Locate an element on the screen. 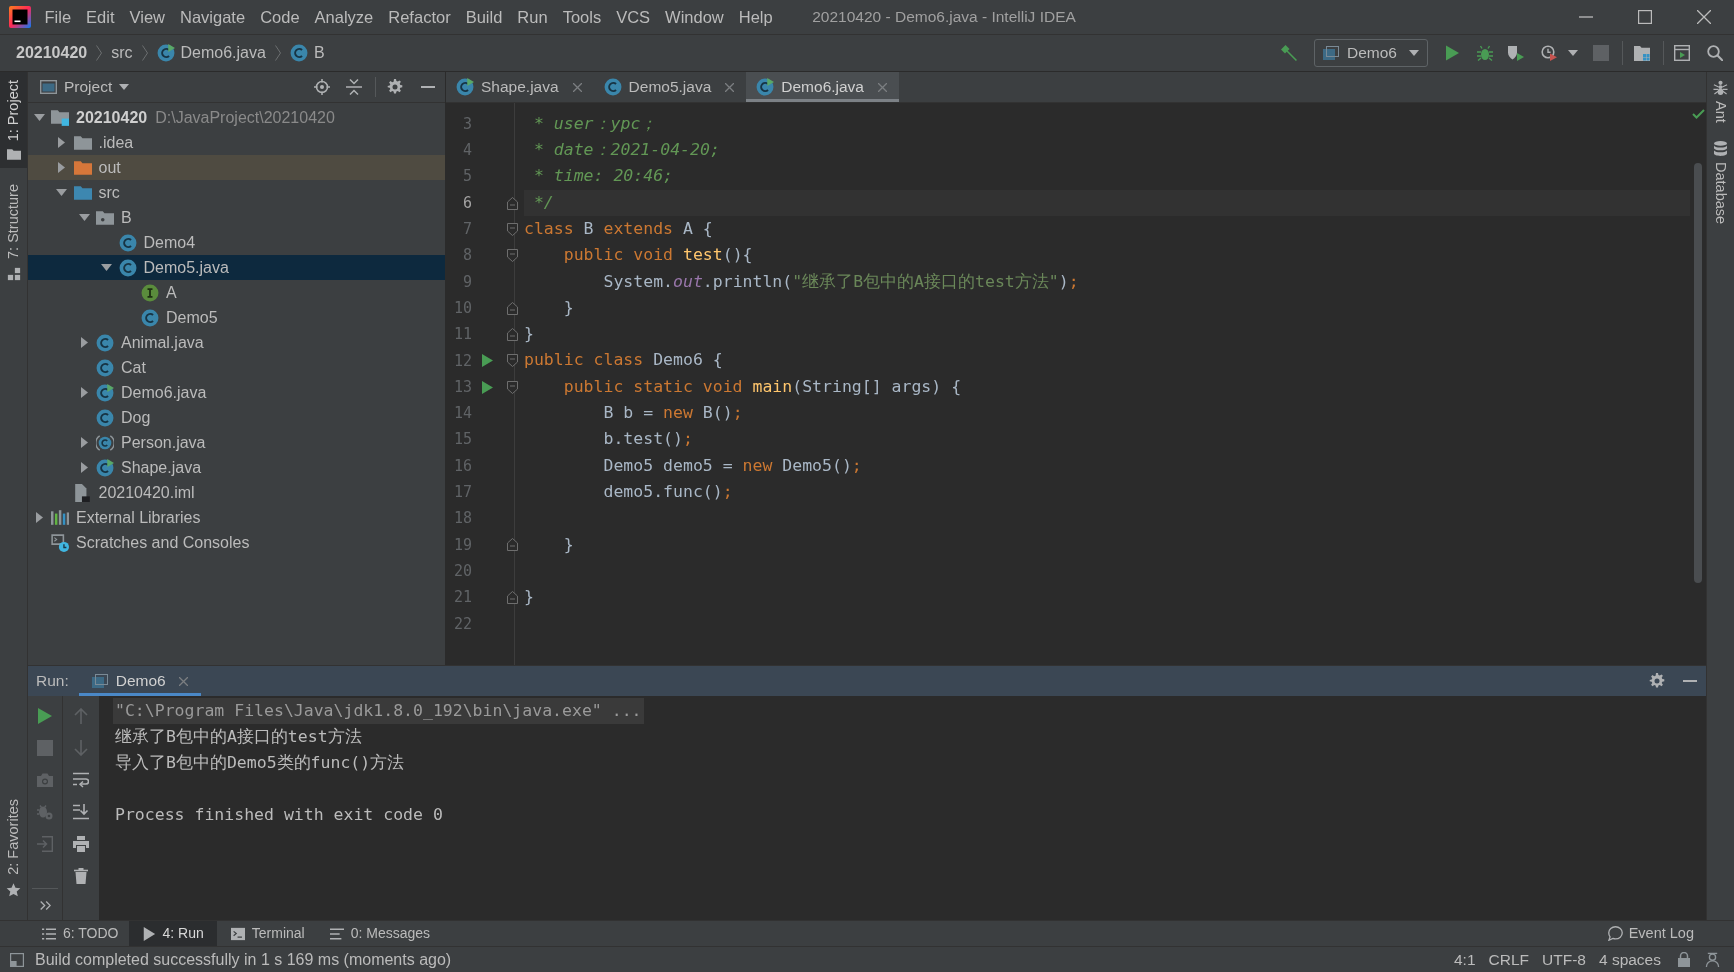  tree-item: Demo6.java is located at coordinates (236, 392).